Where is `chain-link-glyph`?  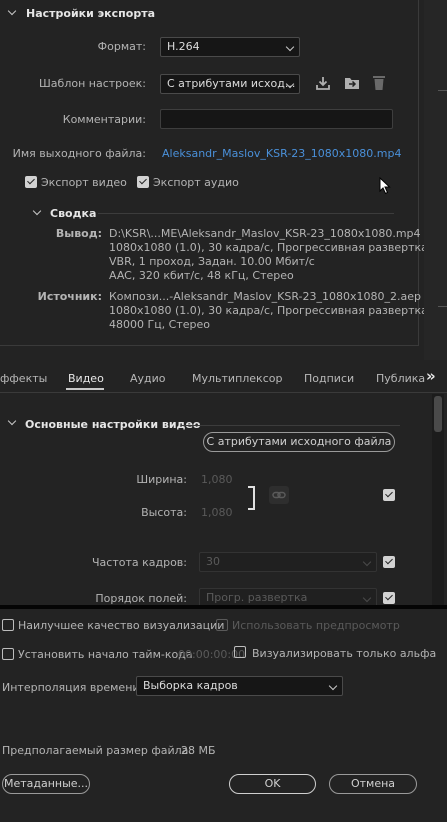 chain-link-glyph is located at coordinates (279, 495).